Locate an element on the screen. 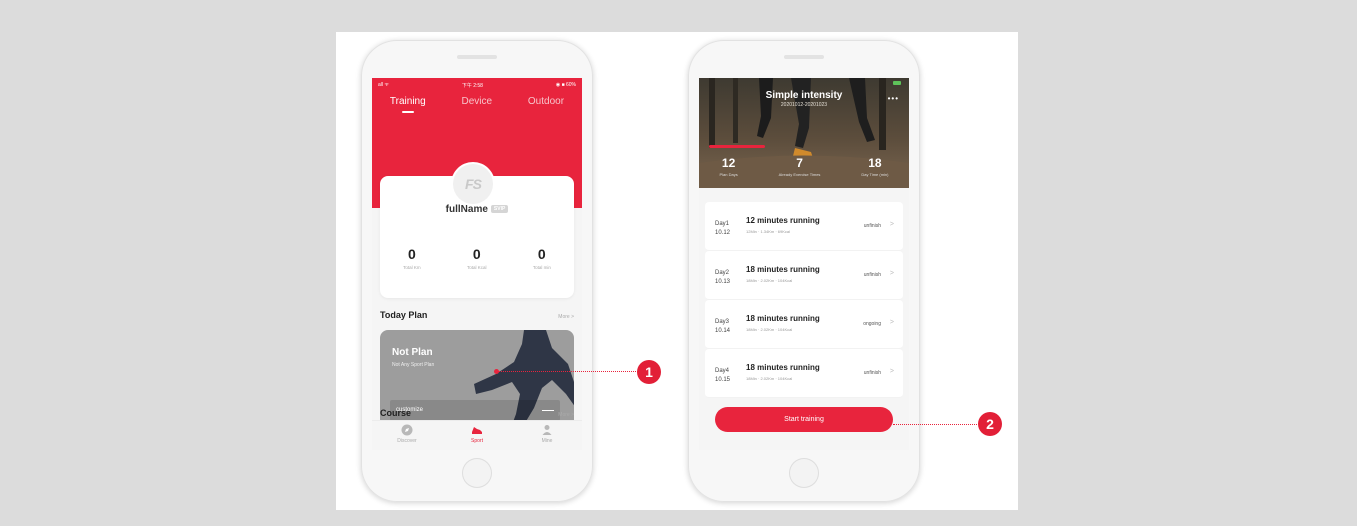  profile-name: fullName is located at coordinates (466, 209).